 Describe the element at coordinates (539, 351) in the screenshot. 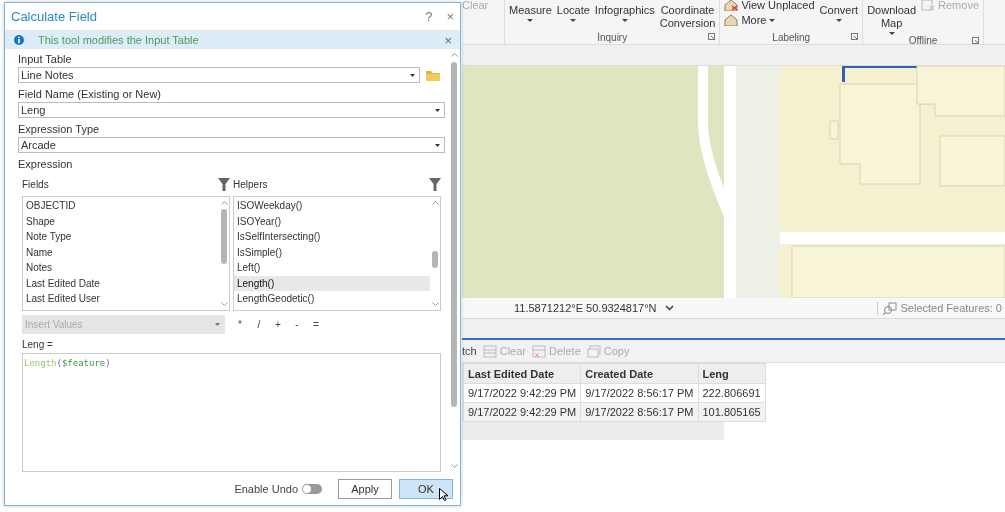

I see `delete-rows-icon` at that location.